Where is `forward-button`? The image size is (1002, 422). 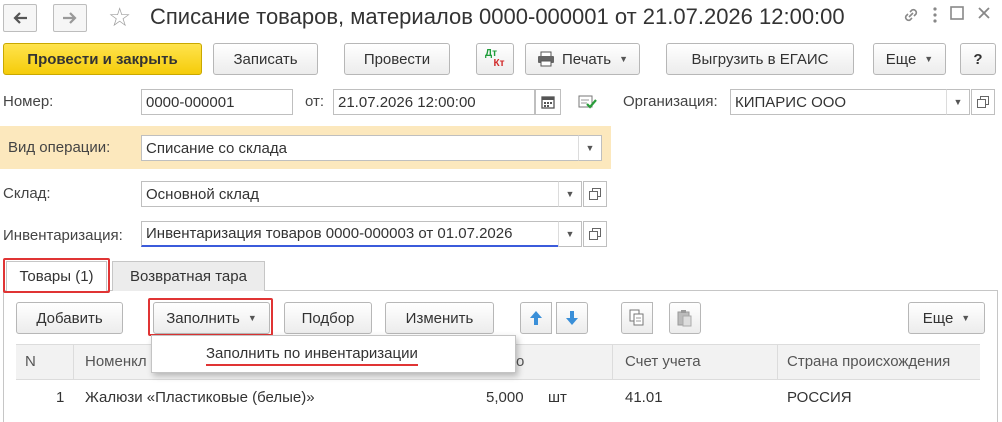 forward-button is located at coordinates (70, 18).